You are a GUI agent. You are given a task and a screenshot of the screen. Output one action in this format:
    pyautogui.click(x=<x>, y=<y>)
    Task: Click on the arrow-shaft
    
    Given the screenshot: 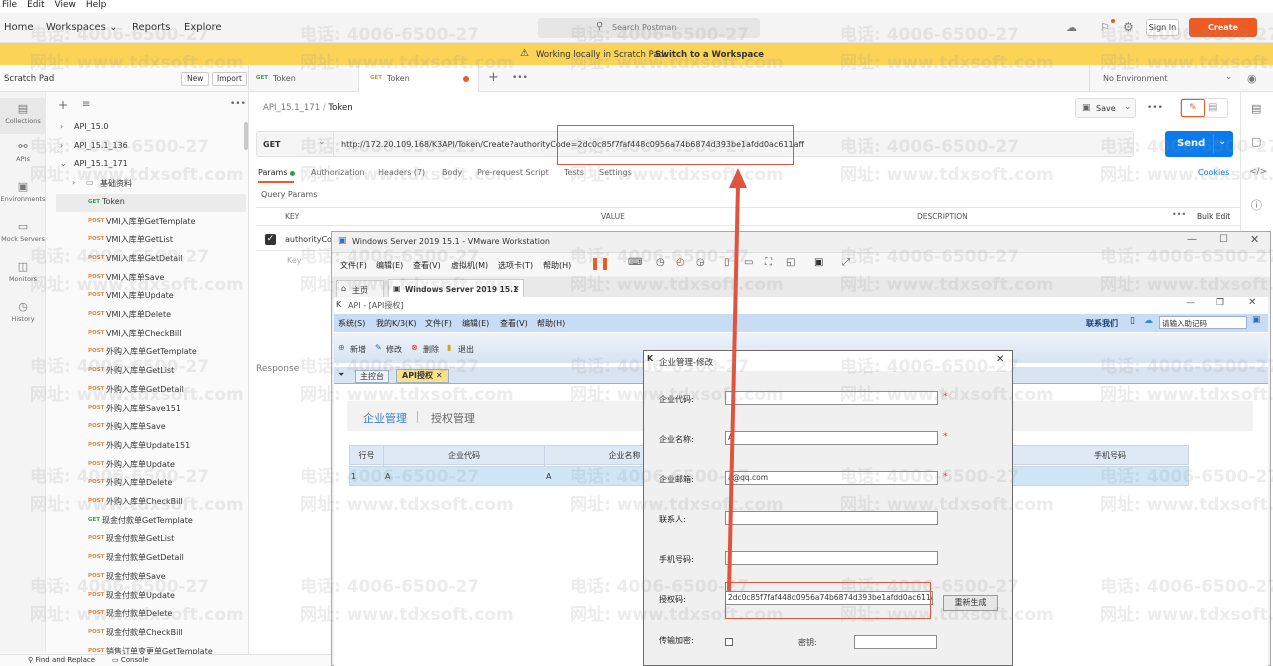 What is the action you would take?
    pyautogui.click(x=733, y=388)
    